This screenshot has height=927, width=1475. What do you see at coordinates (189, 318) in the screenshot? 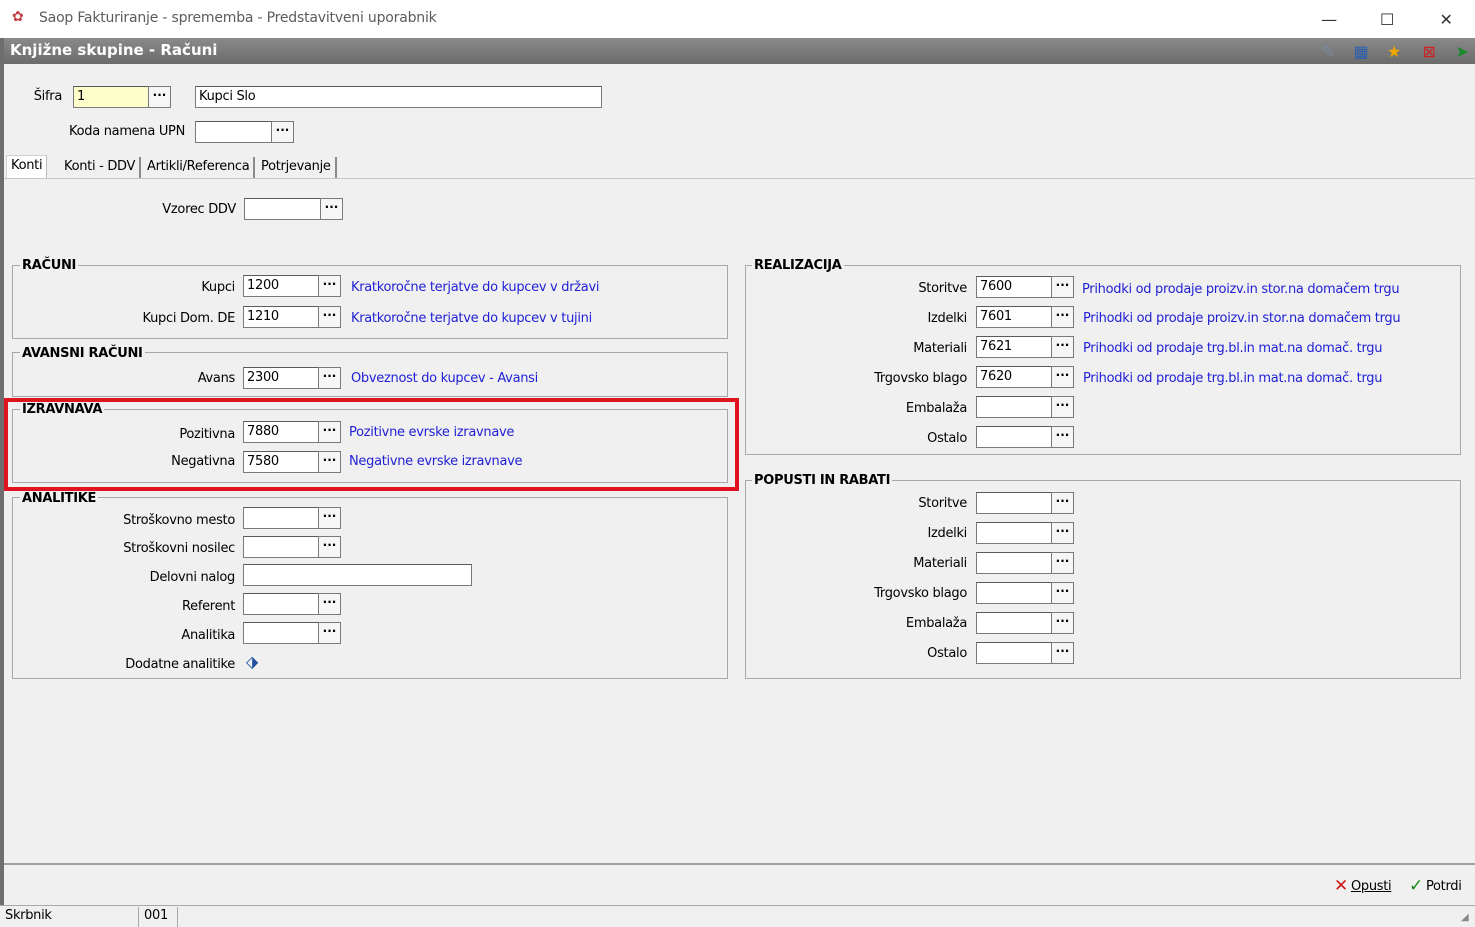
I see `kupci-dom-de-label: Kupci Dom. DE` at bounding box center [189, 318].